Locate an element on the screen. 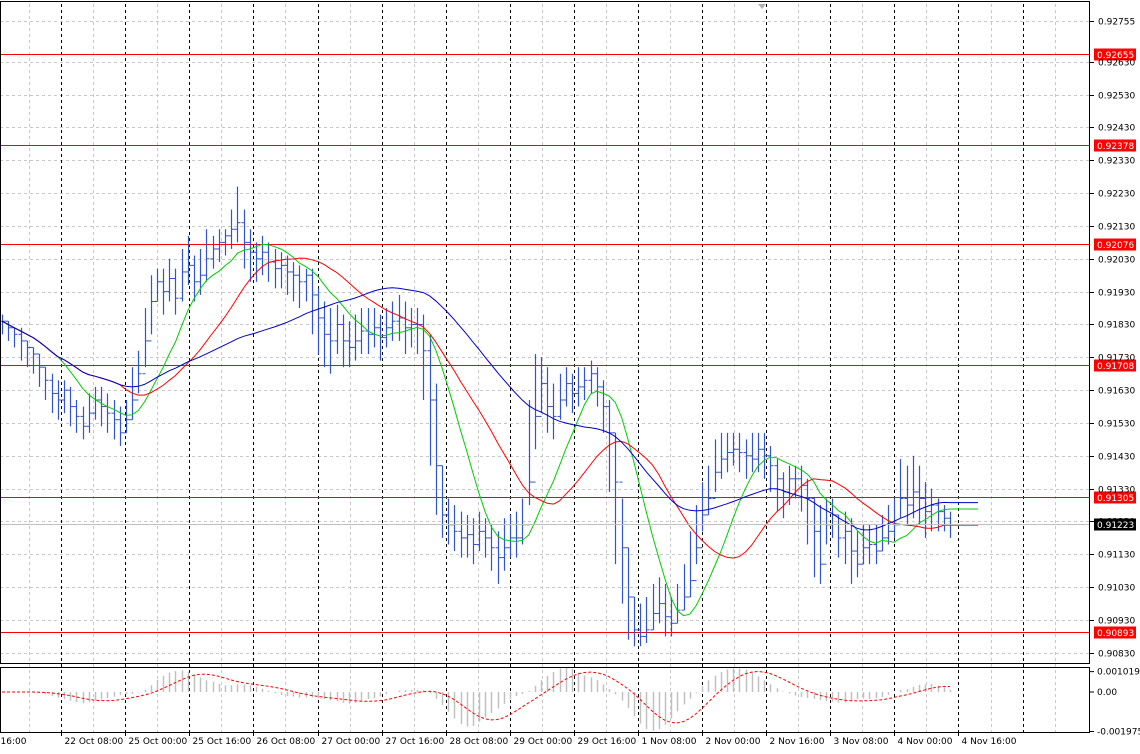  price-tick-label: 0.92530 is located at coordinates (1116, 97).